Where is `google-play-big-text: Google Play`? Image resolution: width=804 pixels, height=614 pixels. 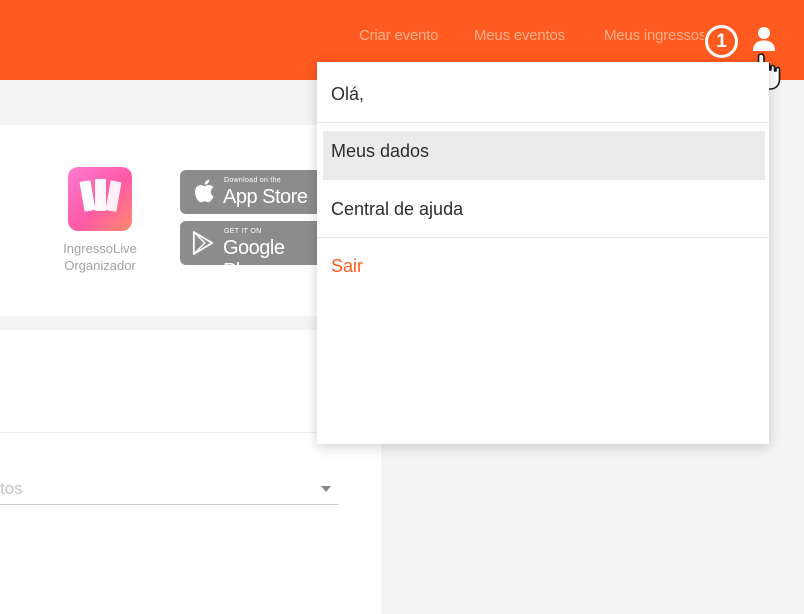
google-play-big-text: Google Play is located at coordinates (254, 259).